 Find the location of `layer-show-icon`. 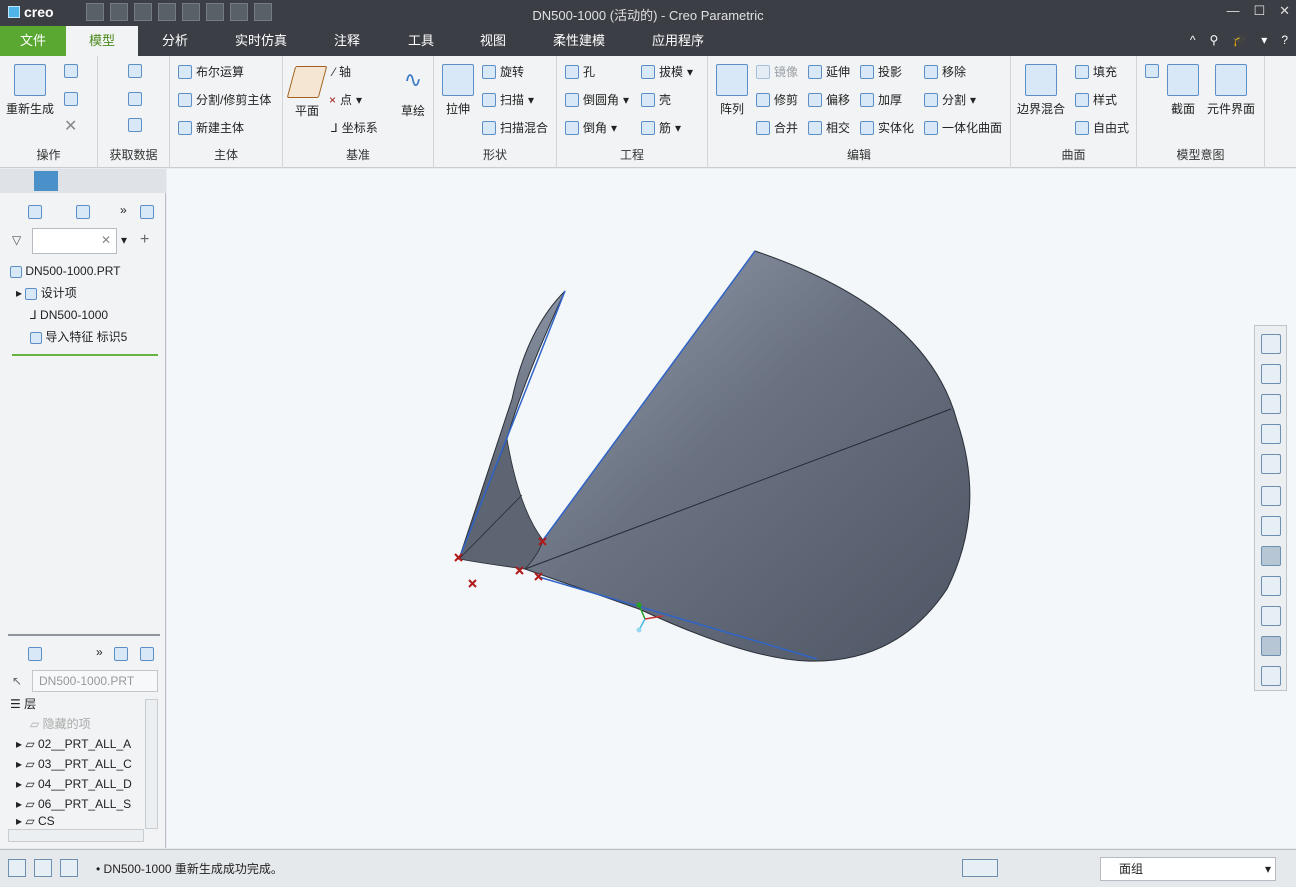

layer-show-icon is located at coordinates (147, 654).